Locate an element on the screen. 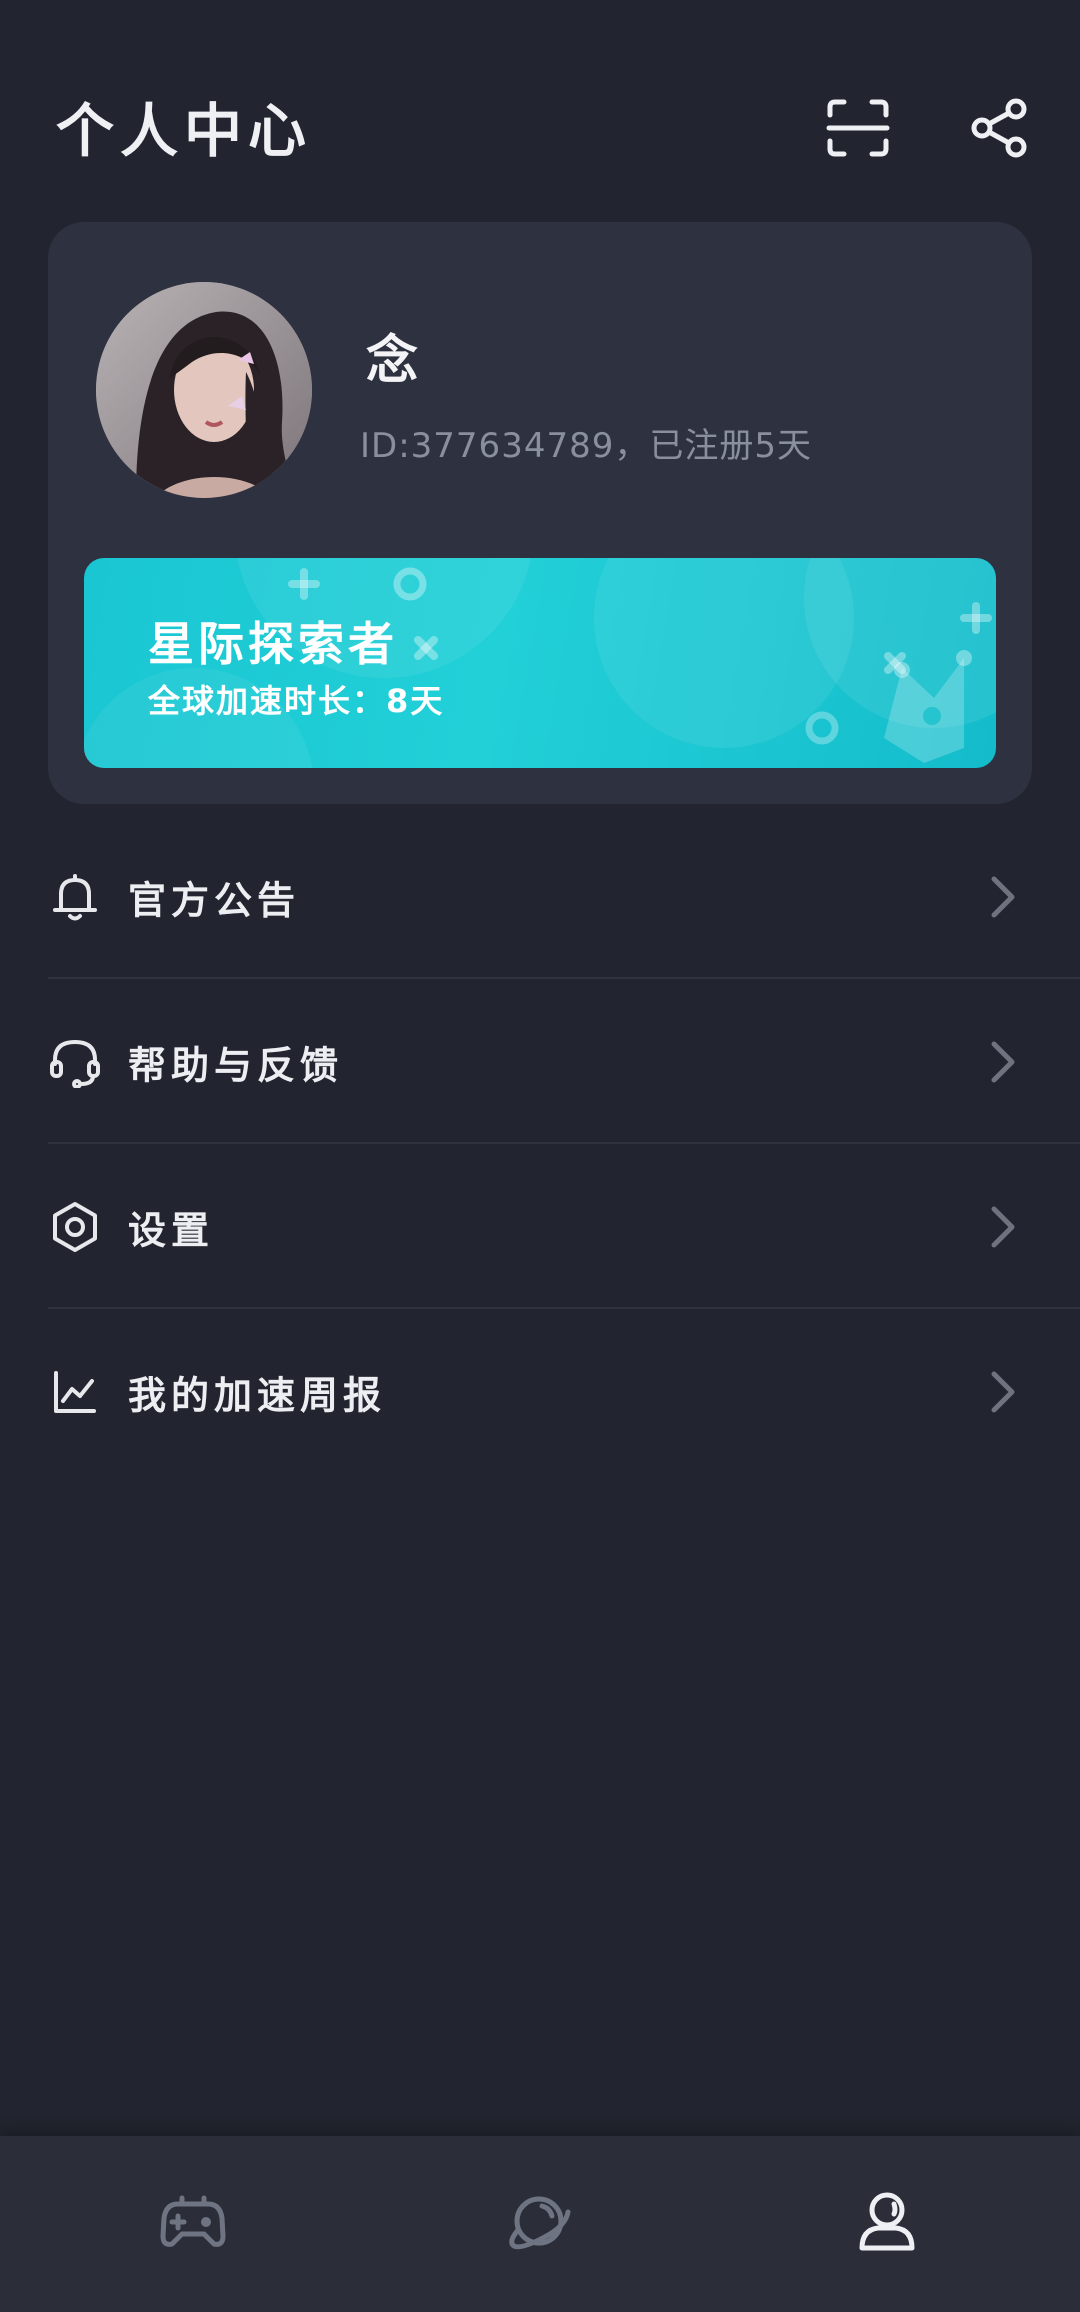 Image resolution: width=1080 pixels, height=2312 pixels. menu-item-settings: 设置 is located at coordinates (540, 1226).